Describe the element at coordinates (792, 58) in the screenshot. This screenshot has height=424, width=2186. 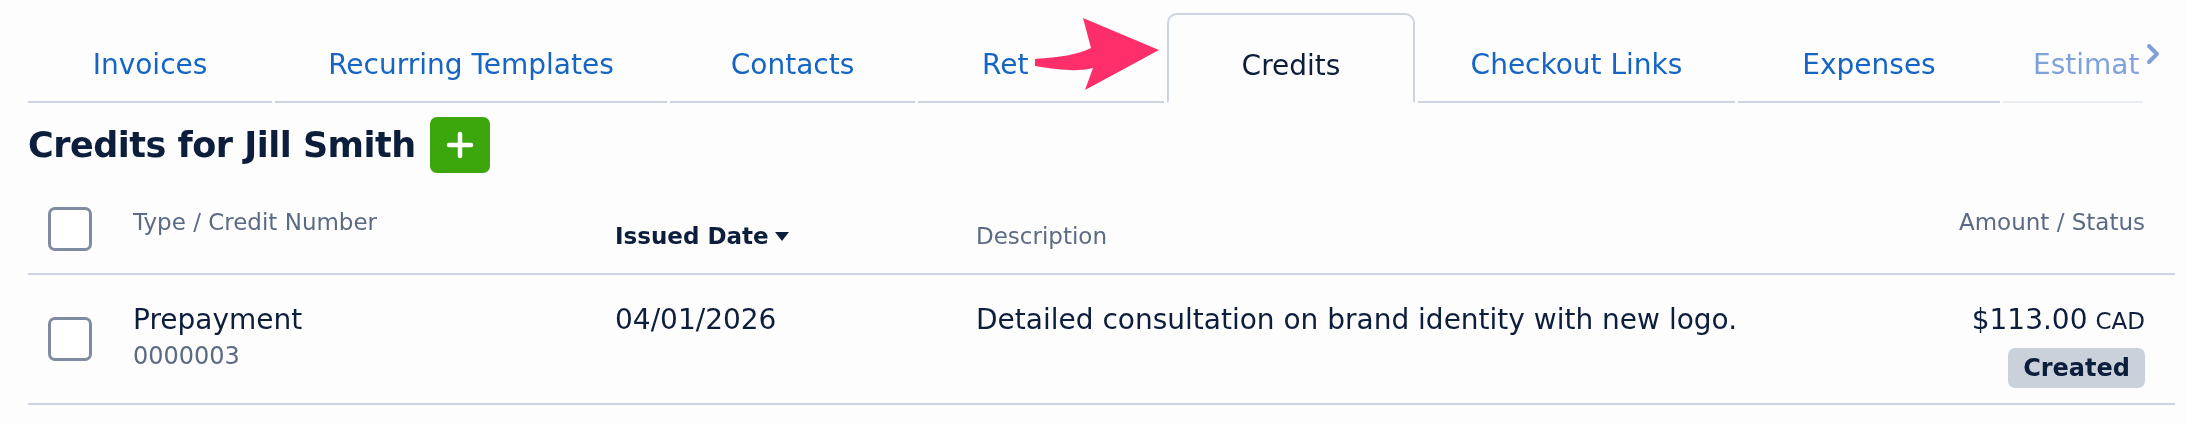
I see `tab: Contacts` at that location.